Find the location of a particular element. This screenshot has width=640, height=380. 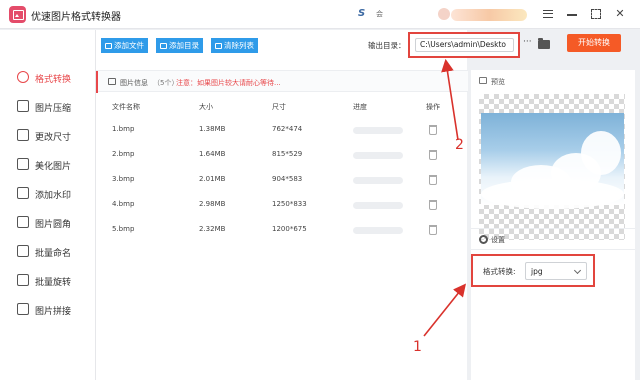

maximize-button is located at coordinates (596, 14).